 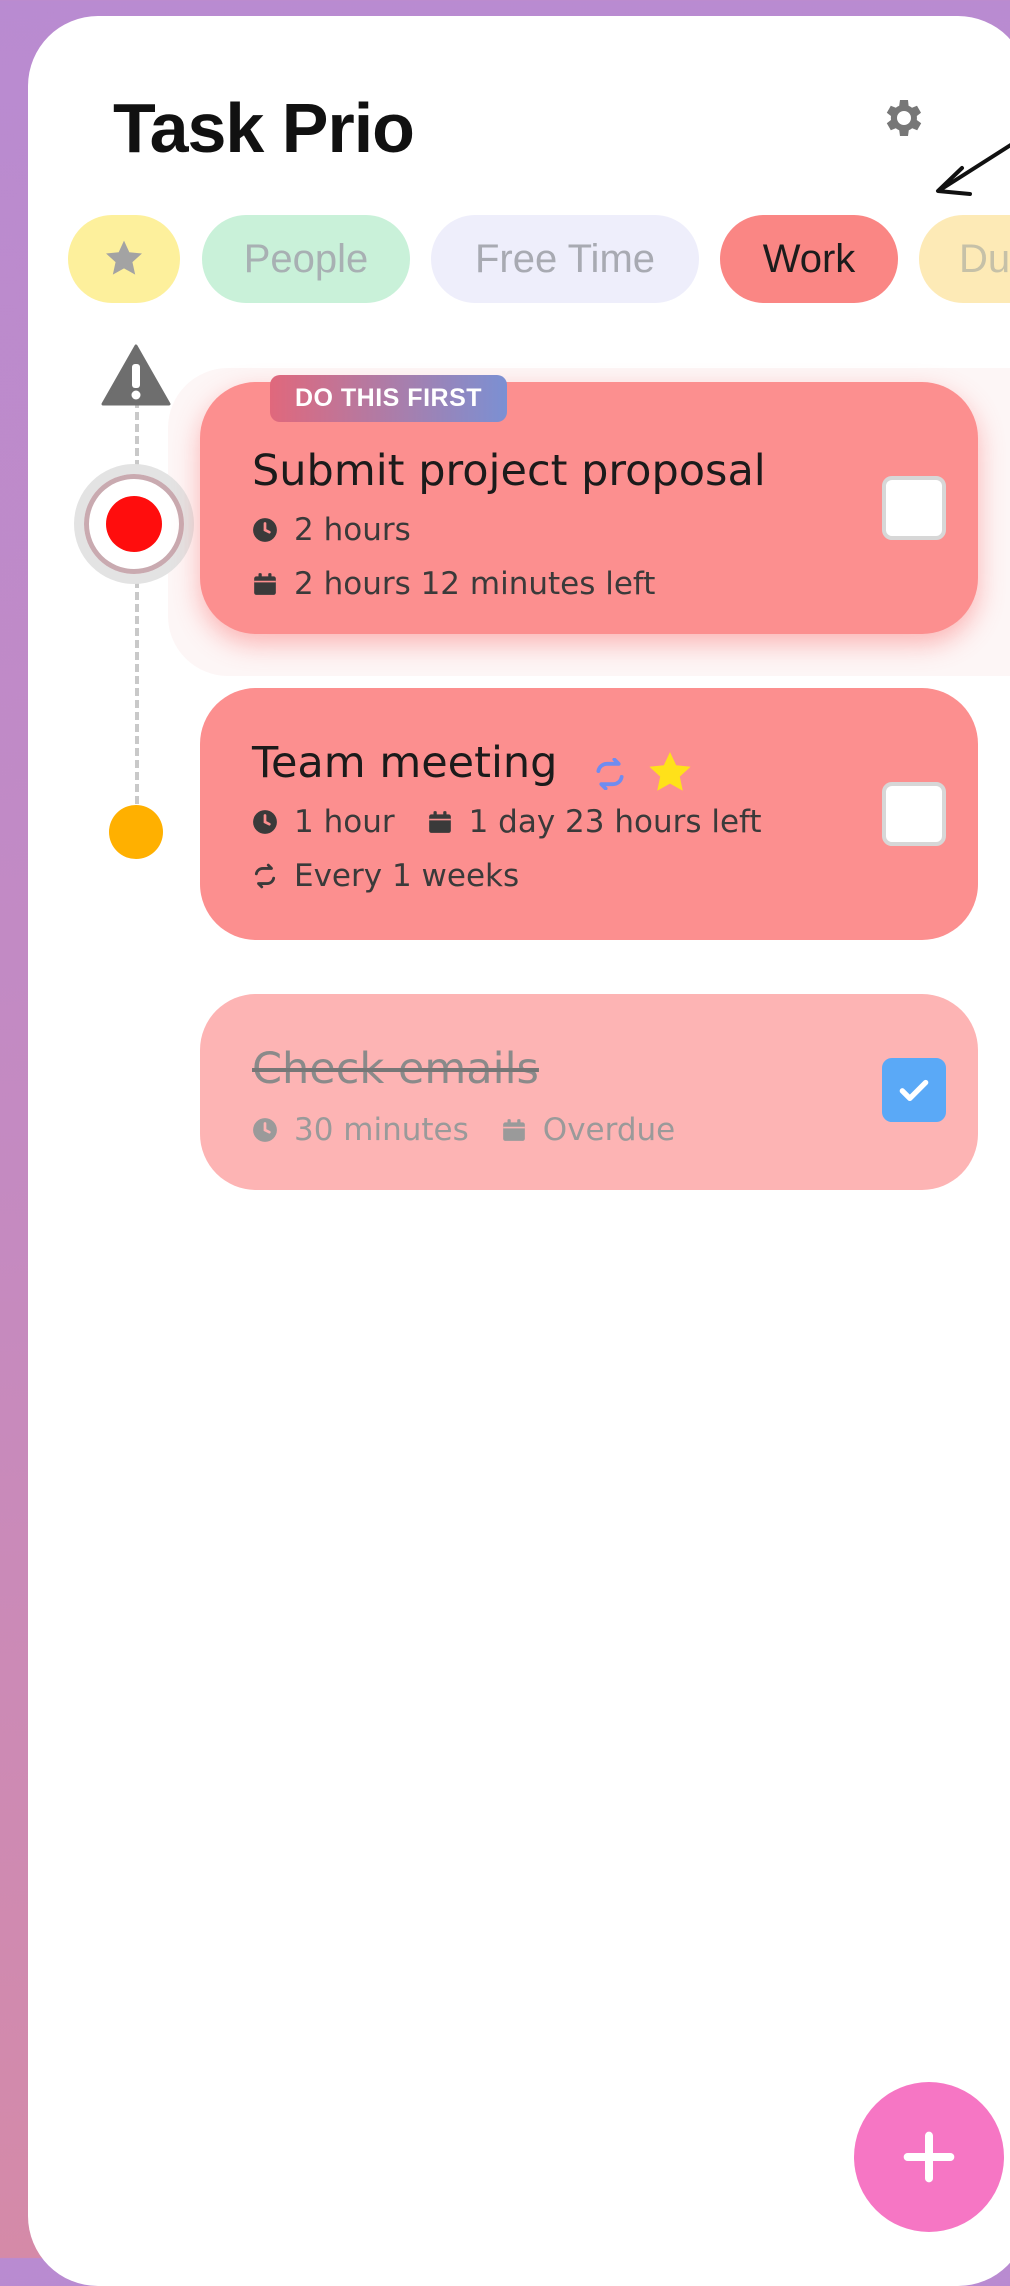 I want to click on due-text: 2 hours 12 minutes left, so click(x=475, y=584).